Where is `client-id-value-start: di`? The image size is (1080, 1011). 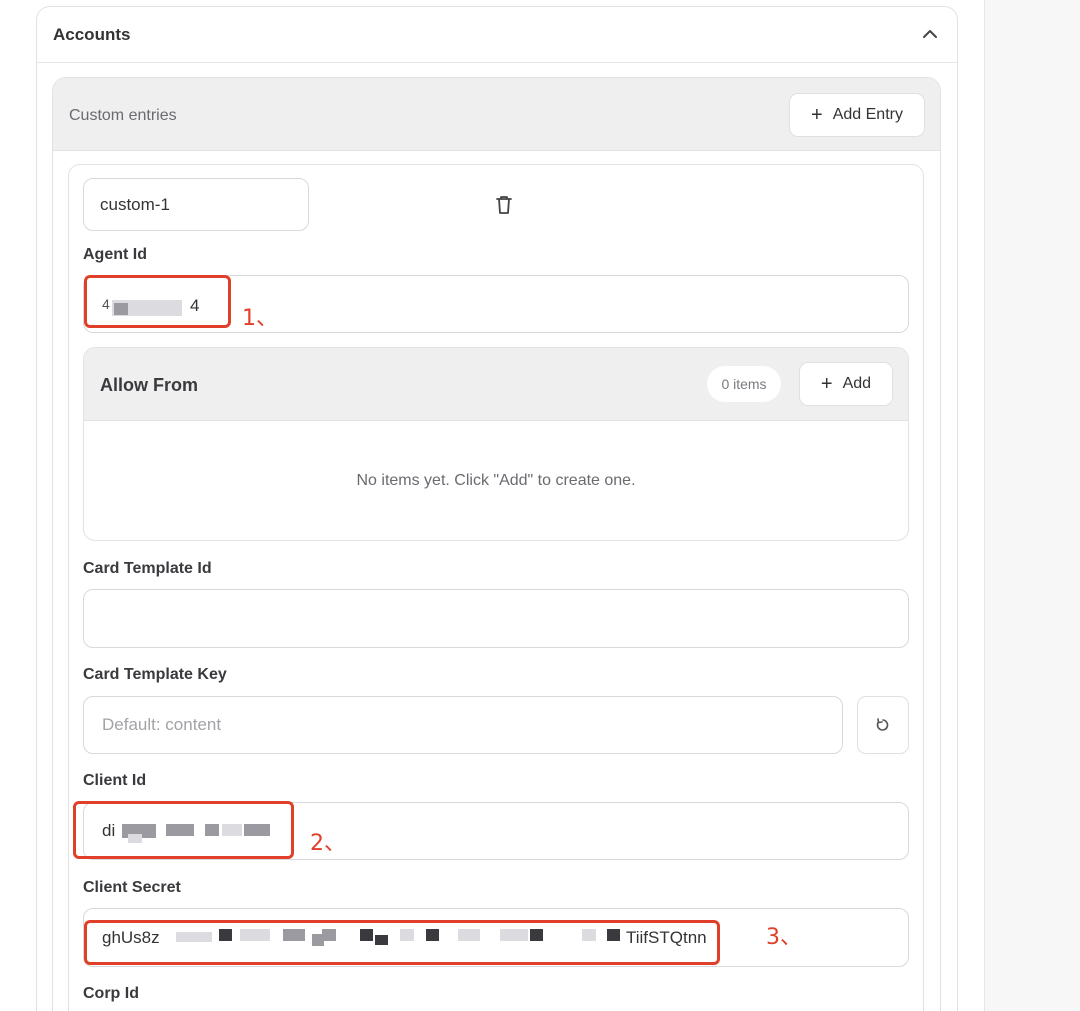 client-id-value-start: di is located at coordinates (109, 830).